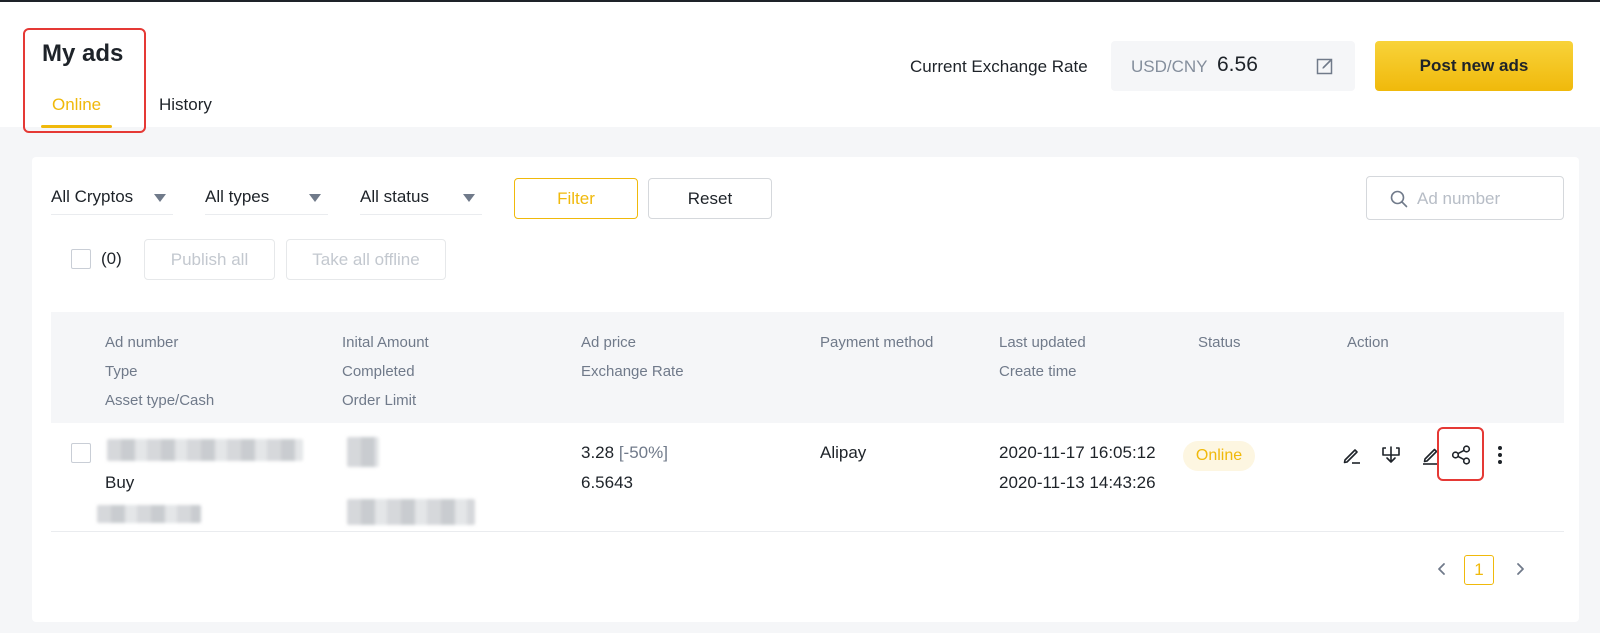  I want to click on prev-page-icon, so click(1442, 569).